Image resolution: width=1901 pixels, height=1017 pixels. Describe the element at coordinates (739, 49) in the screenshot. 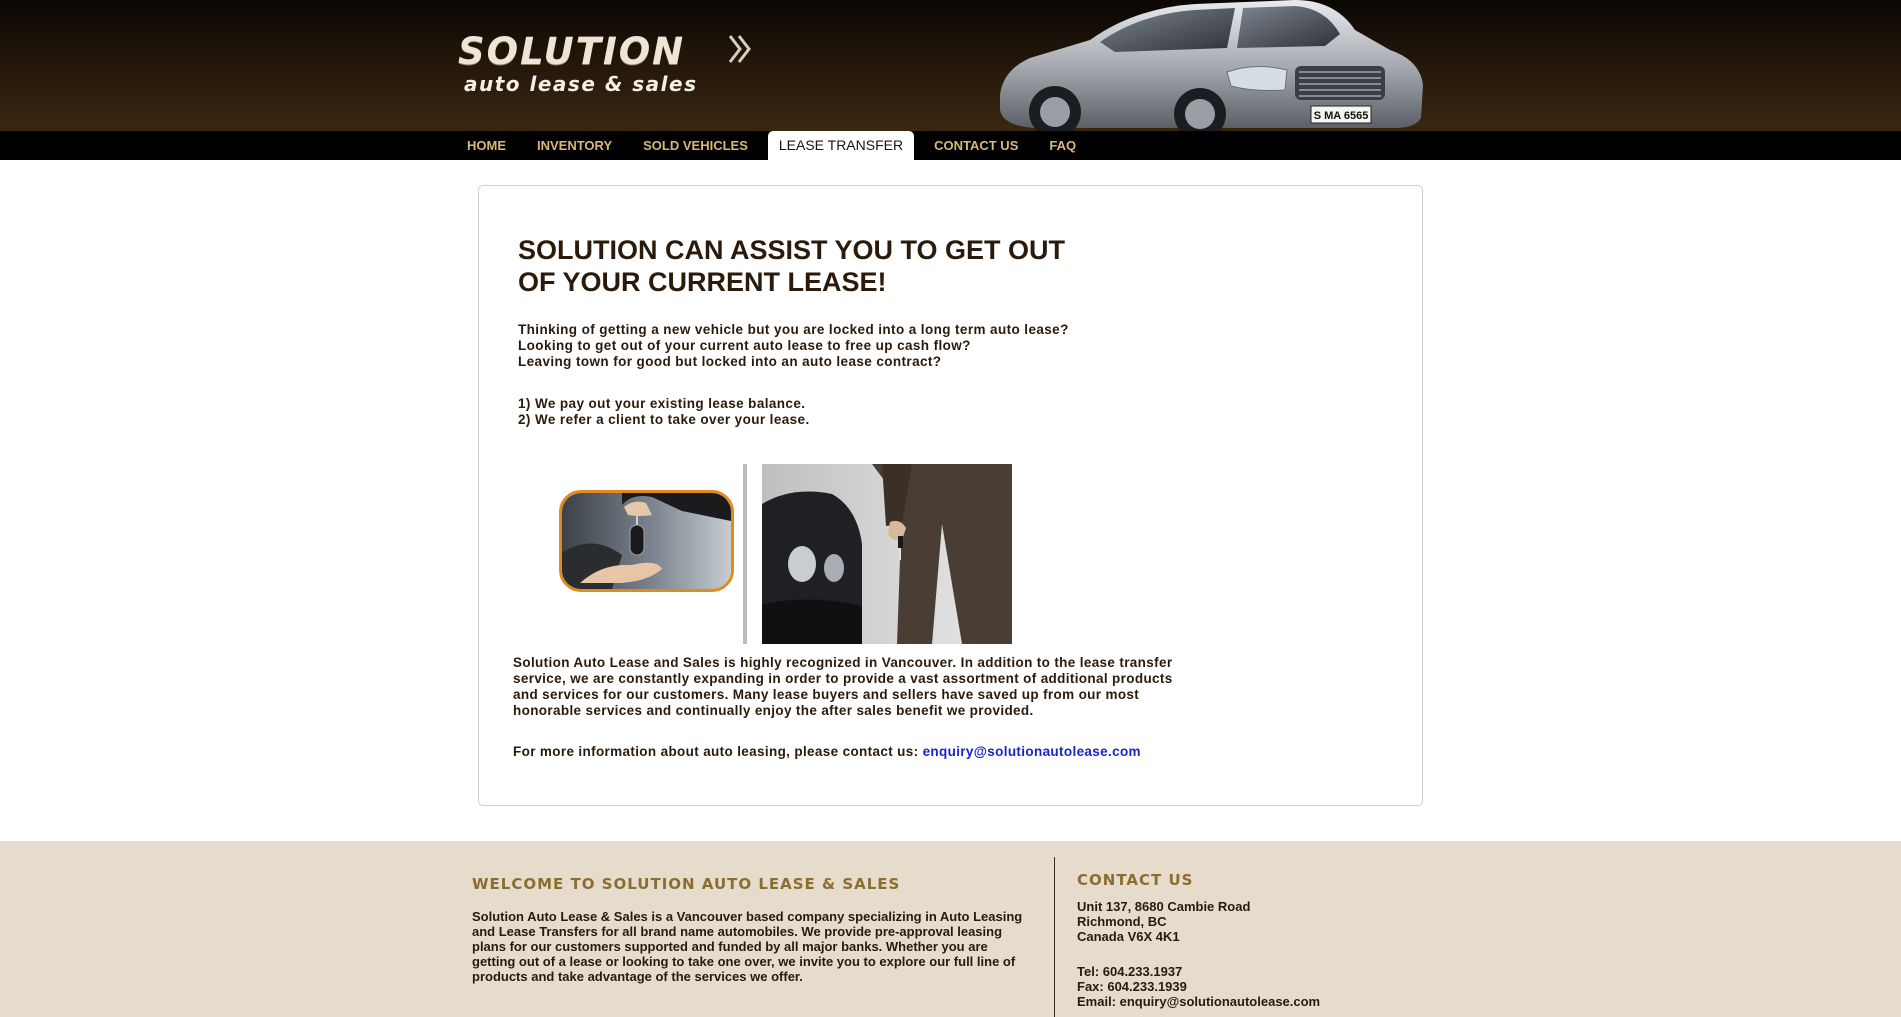

I see `logo-chevrons-icon` at that location.